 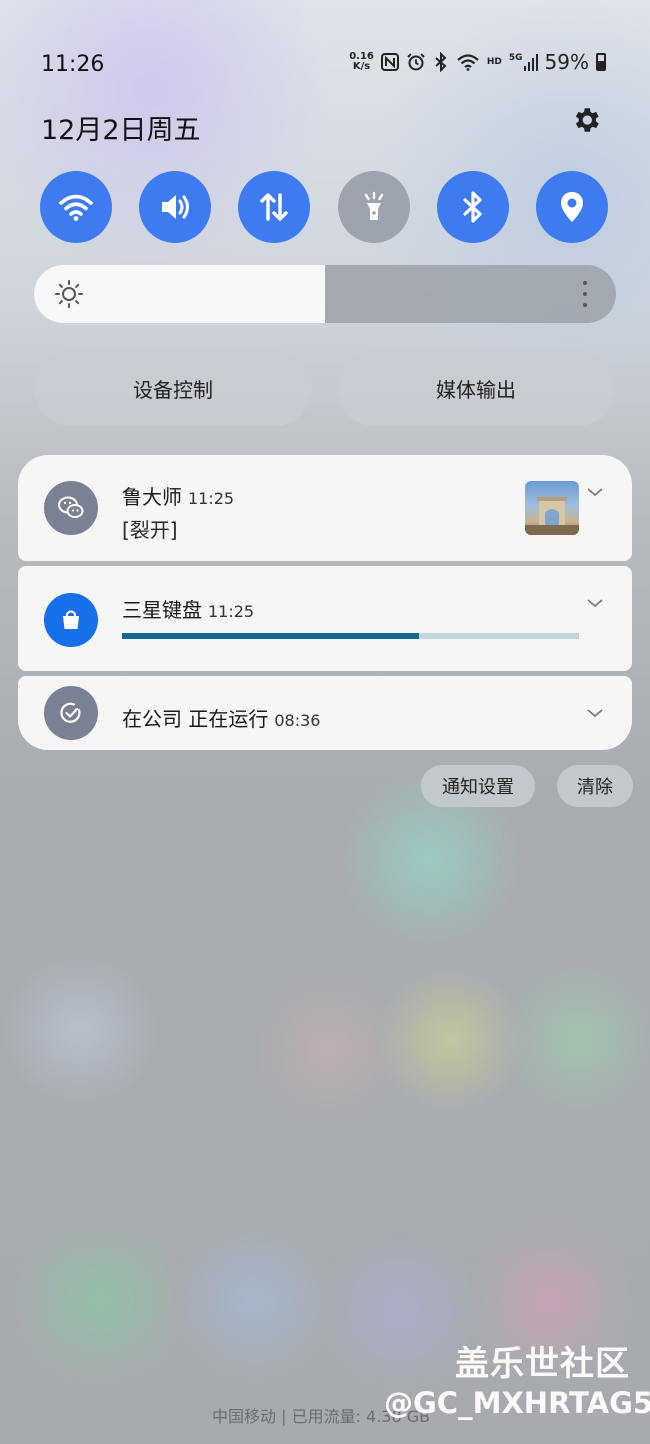 What do you see at coordinates (173, 388) in the screenshot?
I see `device-control-button: 设备控制` at bounding box center [173, 388].